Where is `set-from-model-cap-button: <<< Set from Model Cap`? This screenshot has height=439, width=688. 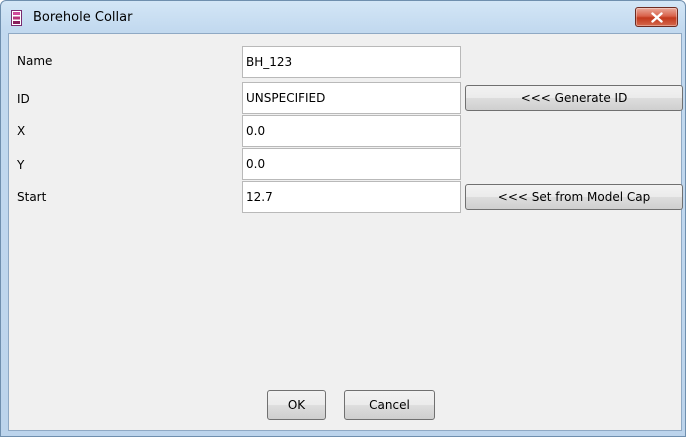
set-from-model-cap-button: <<< Set from Model Cap is located at coordinates (574, 197).